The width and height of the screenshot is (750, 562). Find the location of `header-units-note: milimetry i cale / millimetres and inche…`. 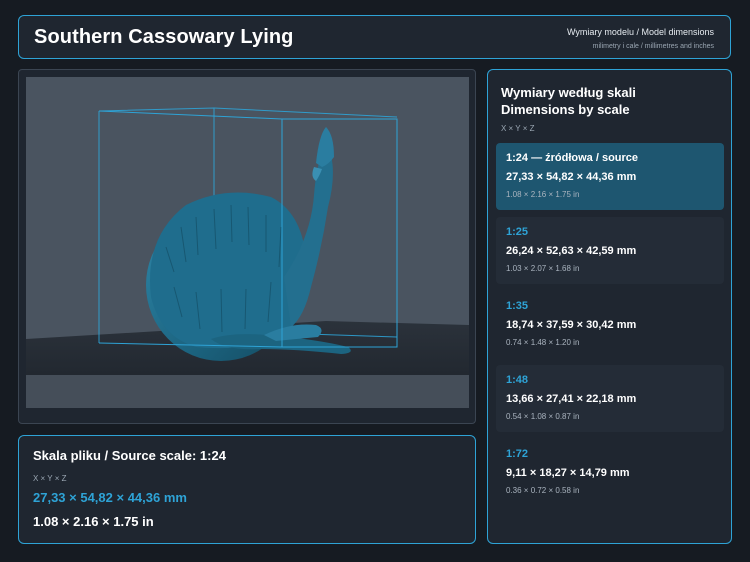

header-units-note: milimetry i cale / millimetres and inche… is located at coordinates (653, 46).